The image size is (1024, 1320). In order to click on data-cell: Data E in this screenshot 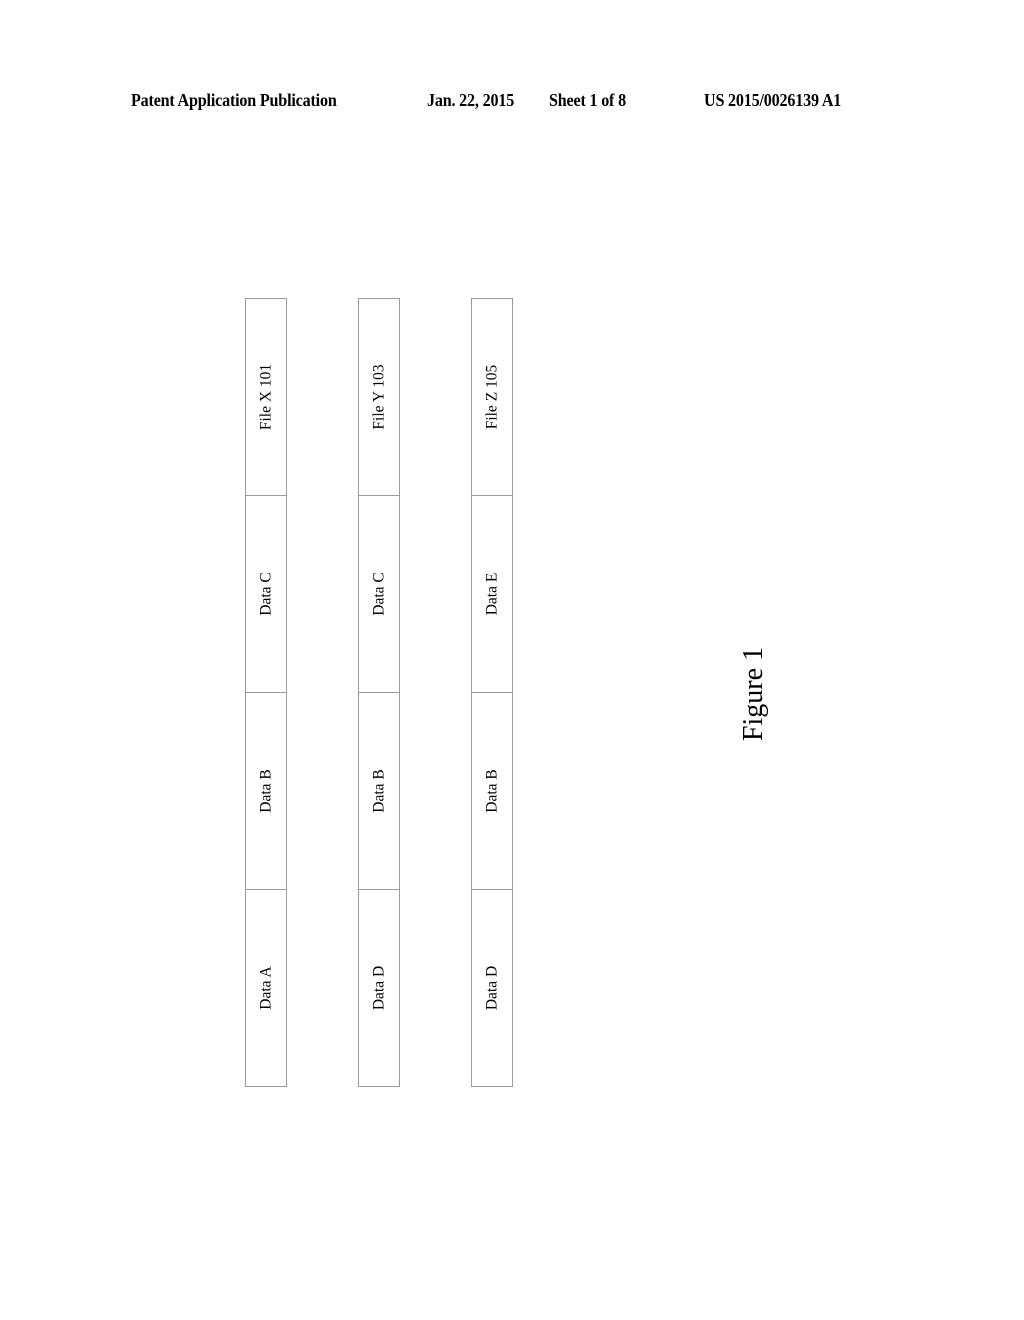, I will do `click(492, 594)`.